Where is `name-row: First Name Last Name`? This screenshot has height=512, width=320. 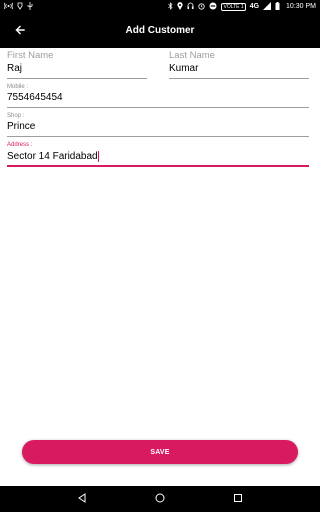 name-row: First Name Last Name is located at coordinates (160, 64).